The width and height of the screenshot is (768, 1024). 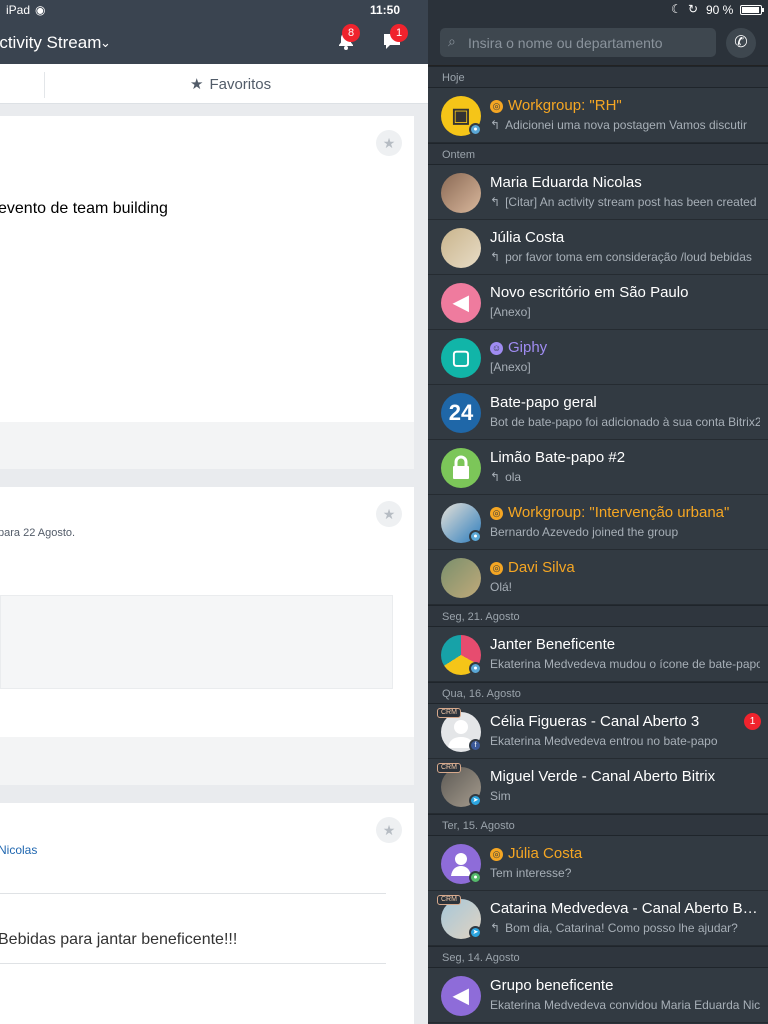 What do you see at coordinates (207, 761) in the screenshot?
I see `post-footer` at bounding box center [207, 761].